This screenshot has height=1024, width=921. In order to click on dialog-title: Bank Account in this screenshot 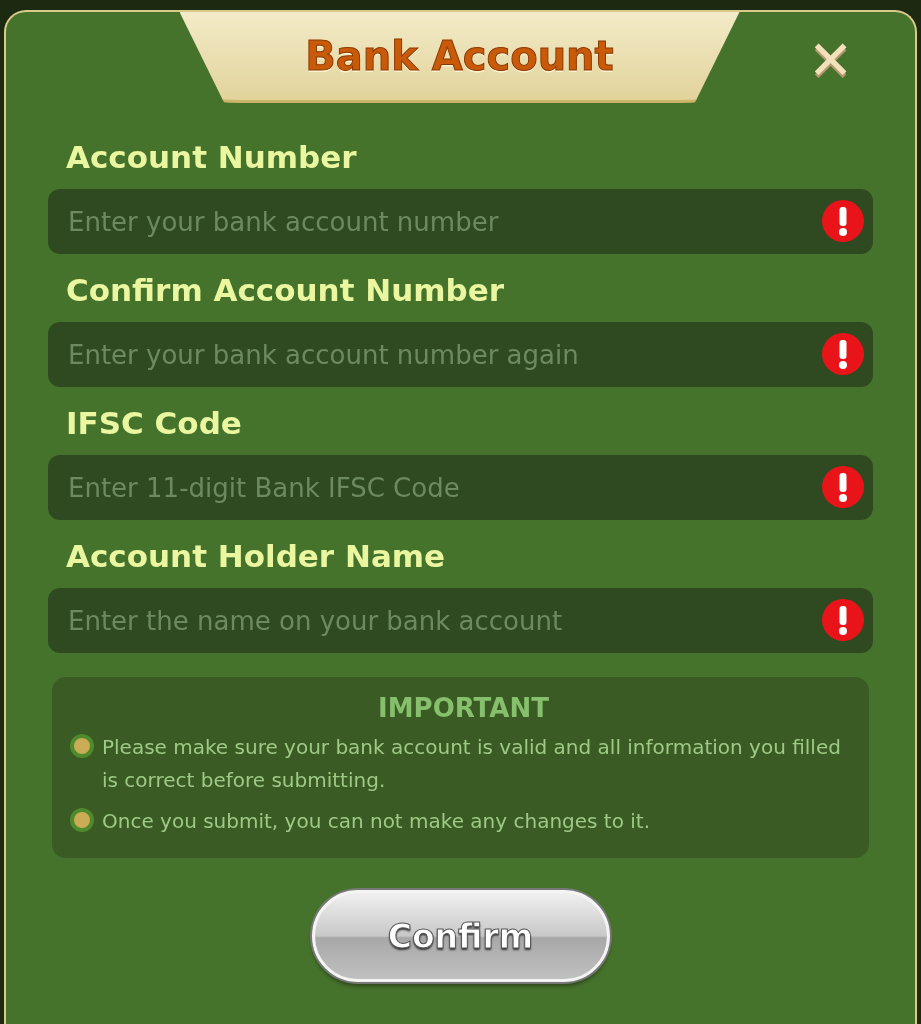, I will do `click(459, 56)`.